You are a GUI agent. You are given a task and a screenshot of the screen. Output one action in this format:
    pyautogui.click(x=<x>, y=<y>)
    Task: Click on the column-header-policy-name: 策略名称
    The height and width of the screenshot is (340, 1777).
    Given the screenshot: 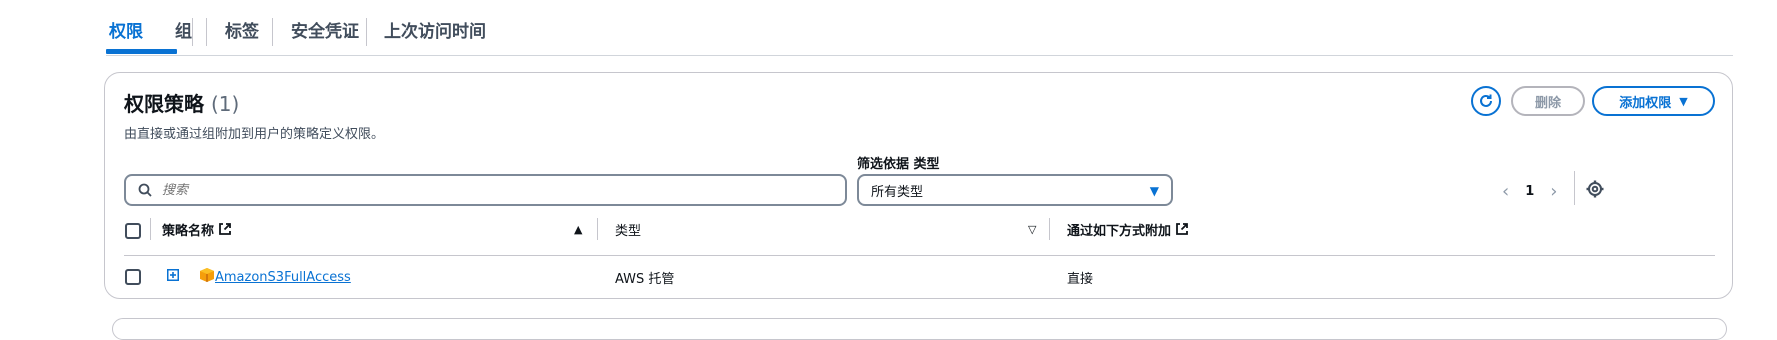 What is the action you would take?
    pyautogui.click(x=197, y=229)
    